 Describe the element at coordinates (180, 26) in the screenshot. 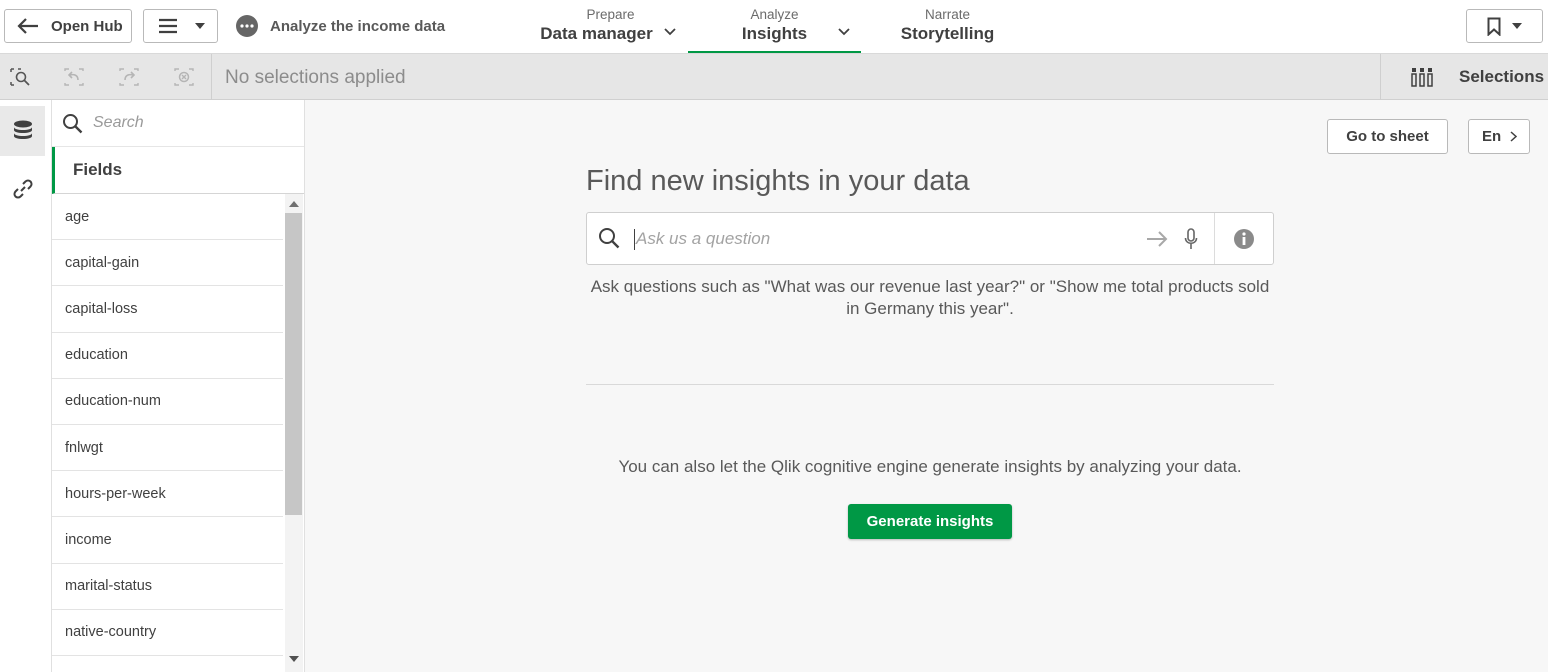

I see `global-menu-button` at that location.